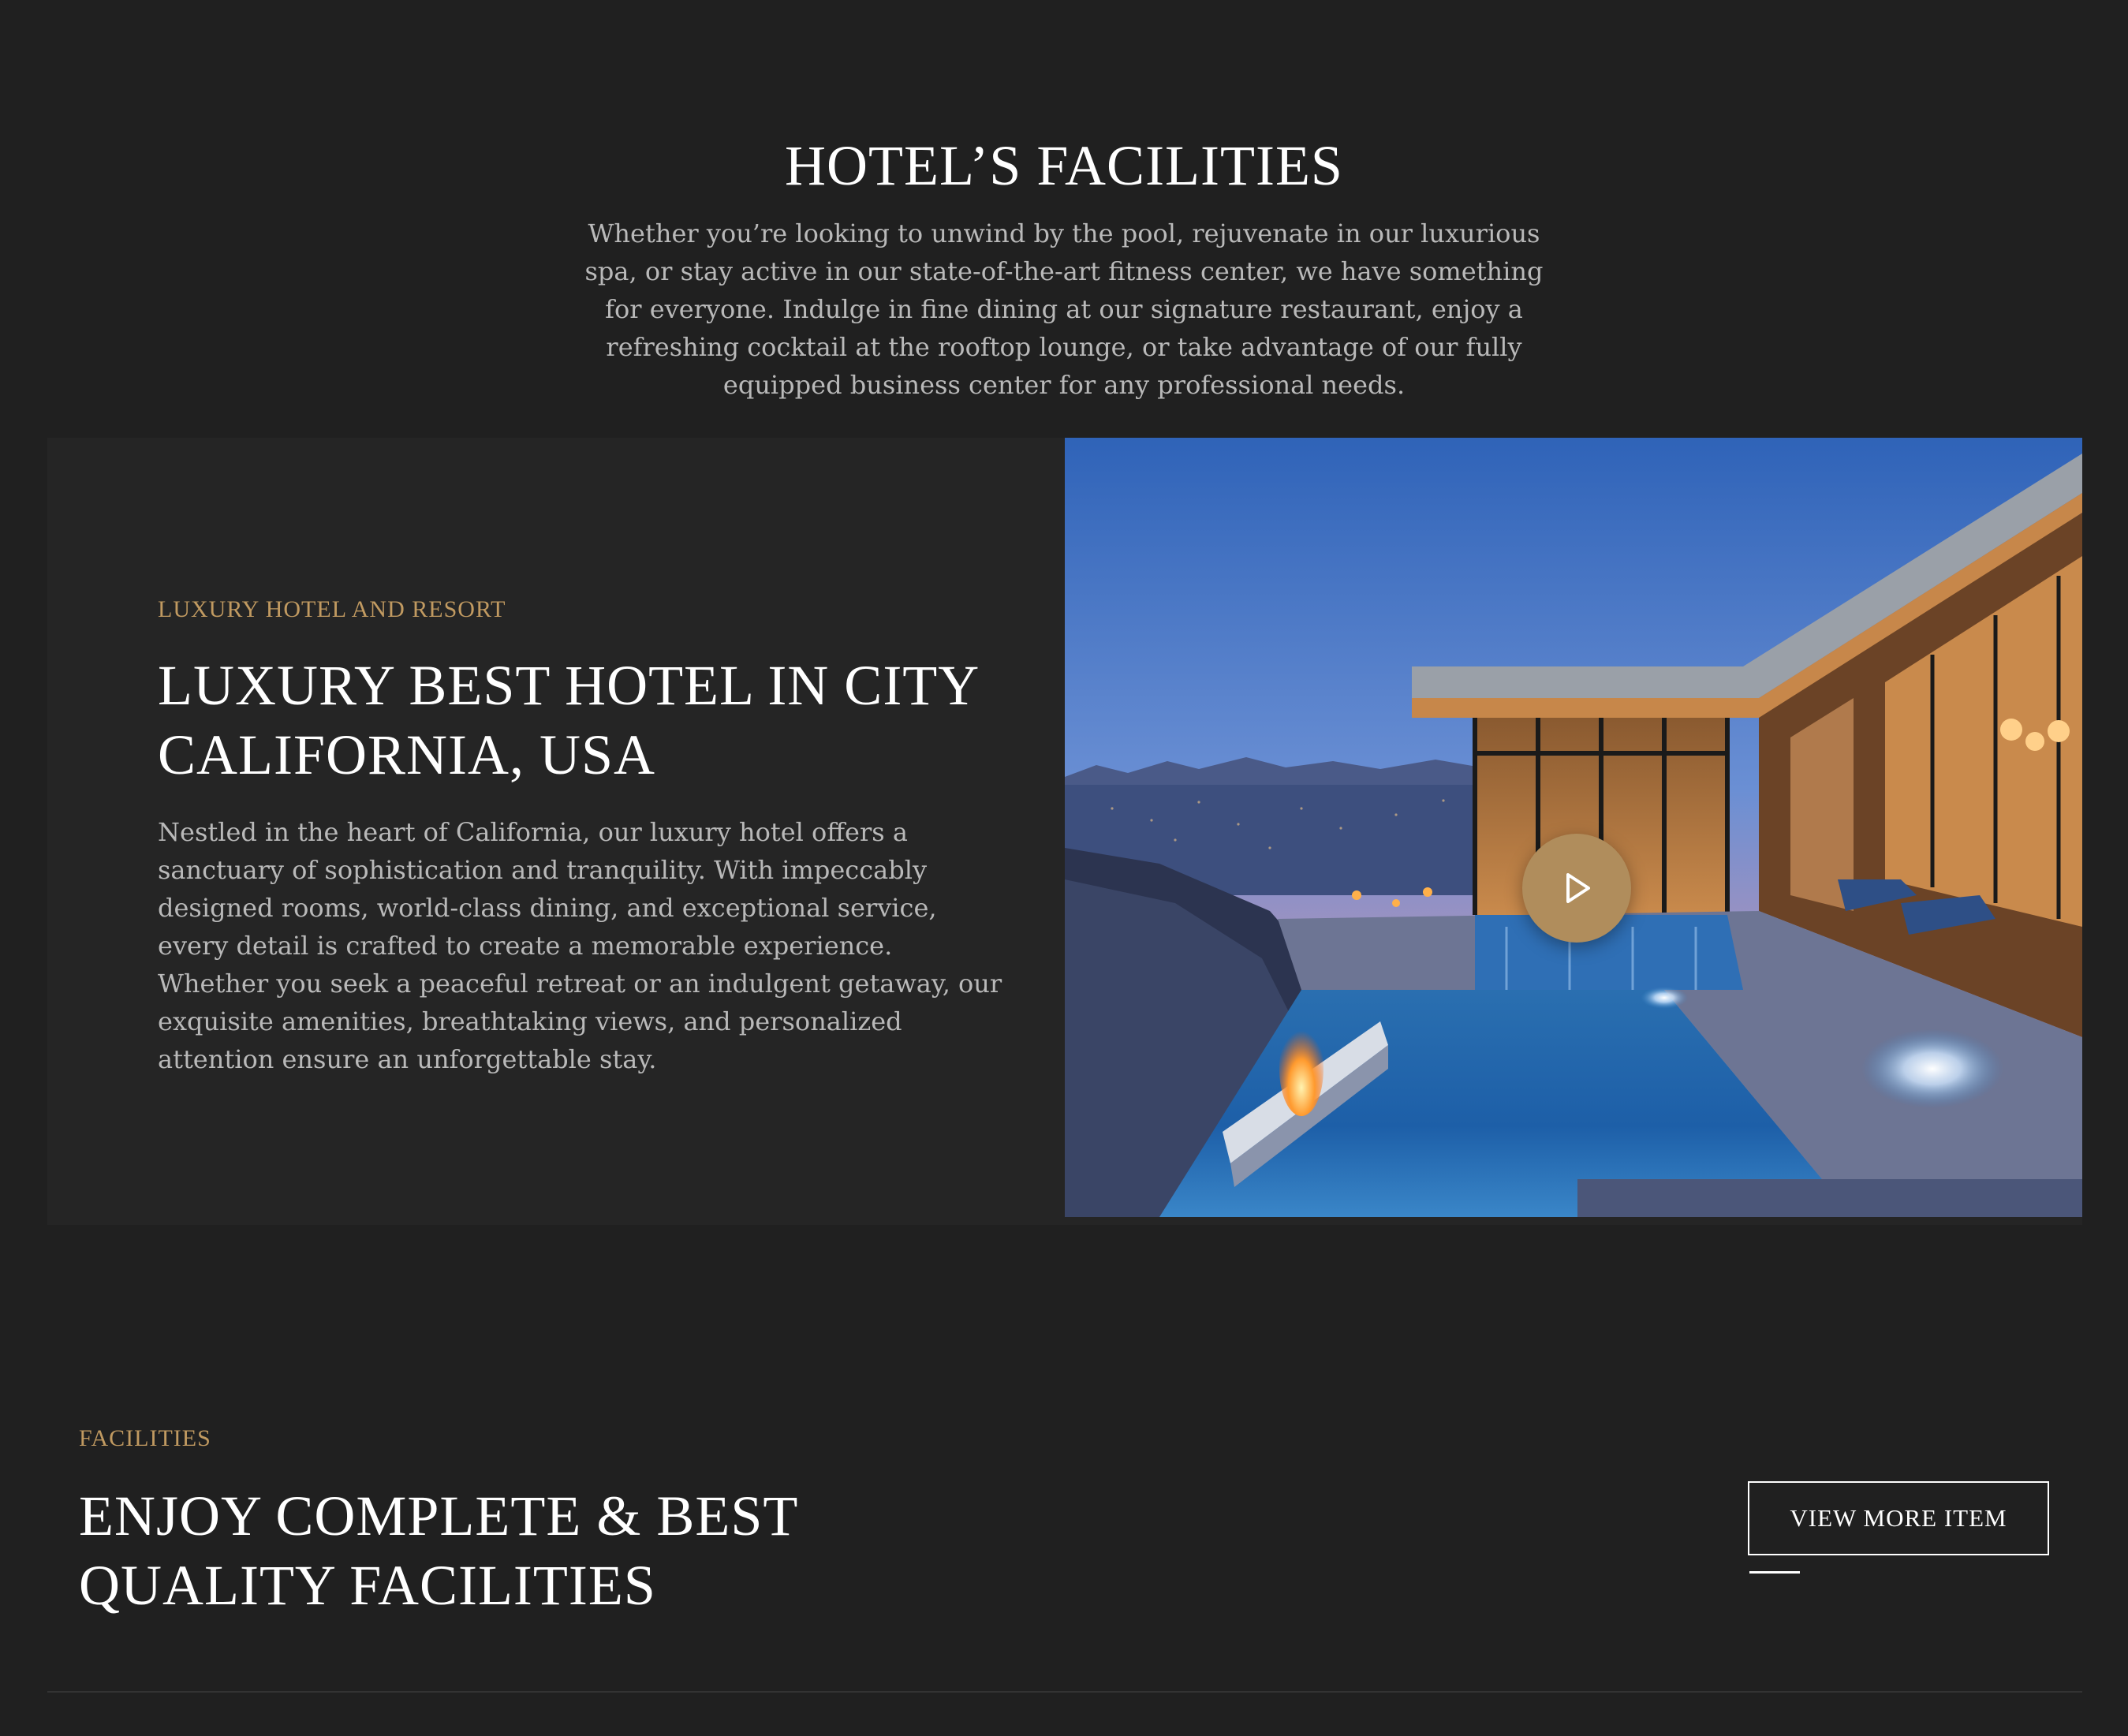 This screenshot has height=1736, width=2128. What do you see at coordinates (332, 609) in the screenshot?
I see `about-eyebrow: LUXURY HOTEL AND RESORT` at bounding box center [332, 609].